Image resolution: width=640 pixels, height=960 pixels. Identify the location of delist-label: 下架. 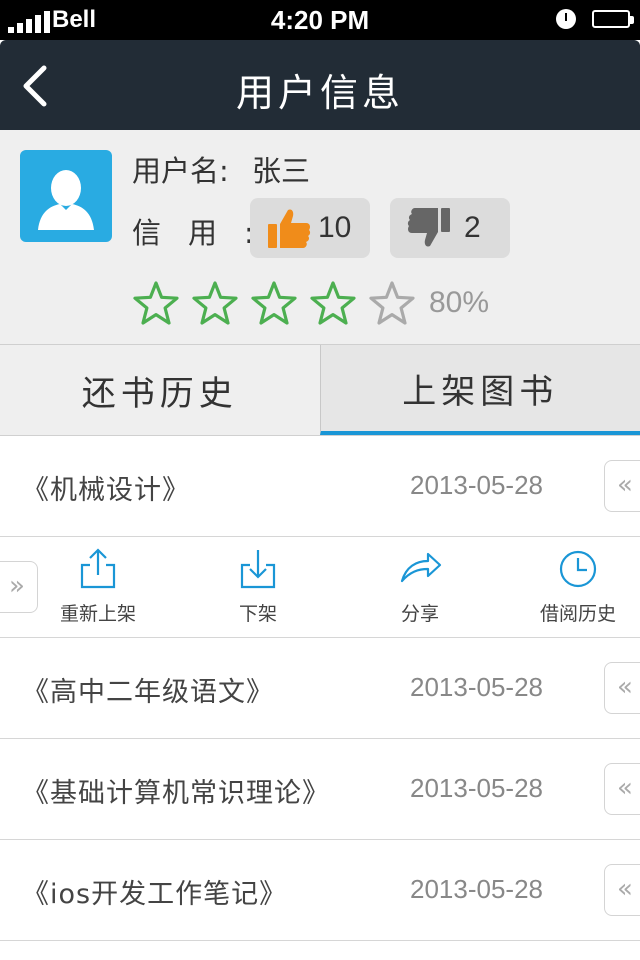
(257, 614).